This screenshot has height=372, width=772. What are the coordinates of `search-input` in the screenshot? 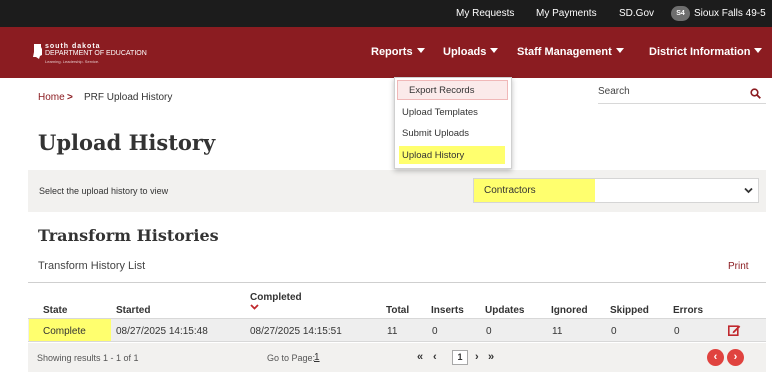 It's located at (668, 91).